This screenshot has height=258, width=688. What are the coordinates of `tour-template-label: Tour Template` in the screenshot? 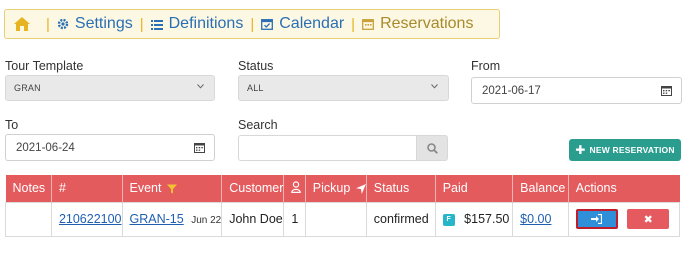 It's located at (44, 66).